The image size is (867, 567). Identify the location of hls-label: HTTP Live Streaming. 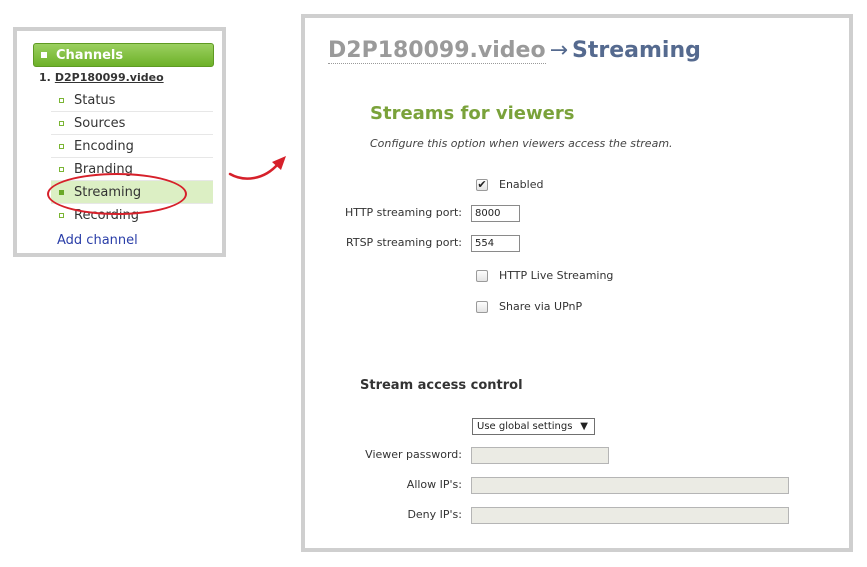
(556, 275).